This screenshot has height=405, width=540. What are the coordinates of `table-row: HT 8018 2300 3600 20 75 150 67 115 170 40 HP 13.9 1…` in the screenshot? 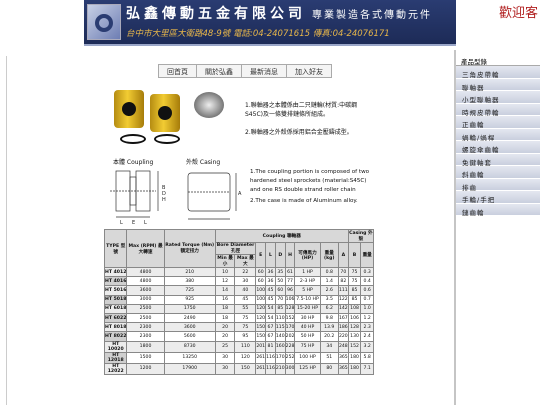 It's located at (238, 327).